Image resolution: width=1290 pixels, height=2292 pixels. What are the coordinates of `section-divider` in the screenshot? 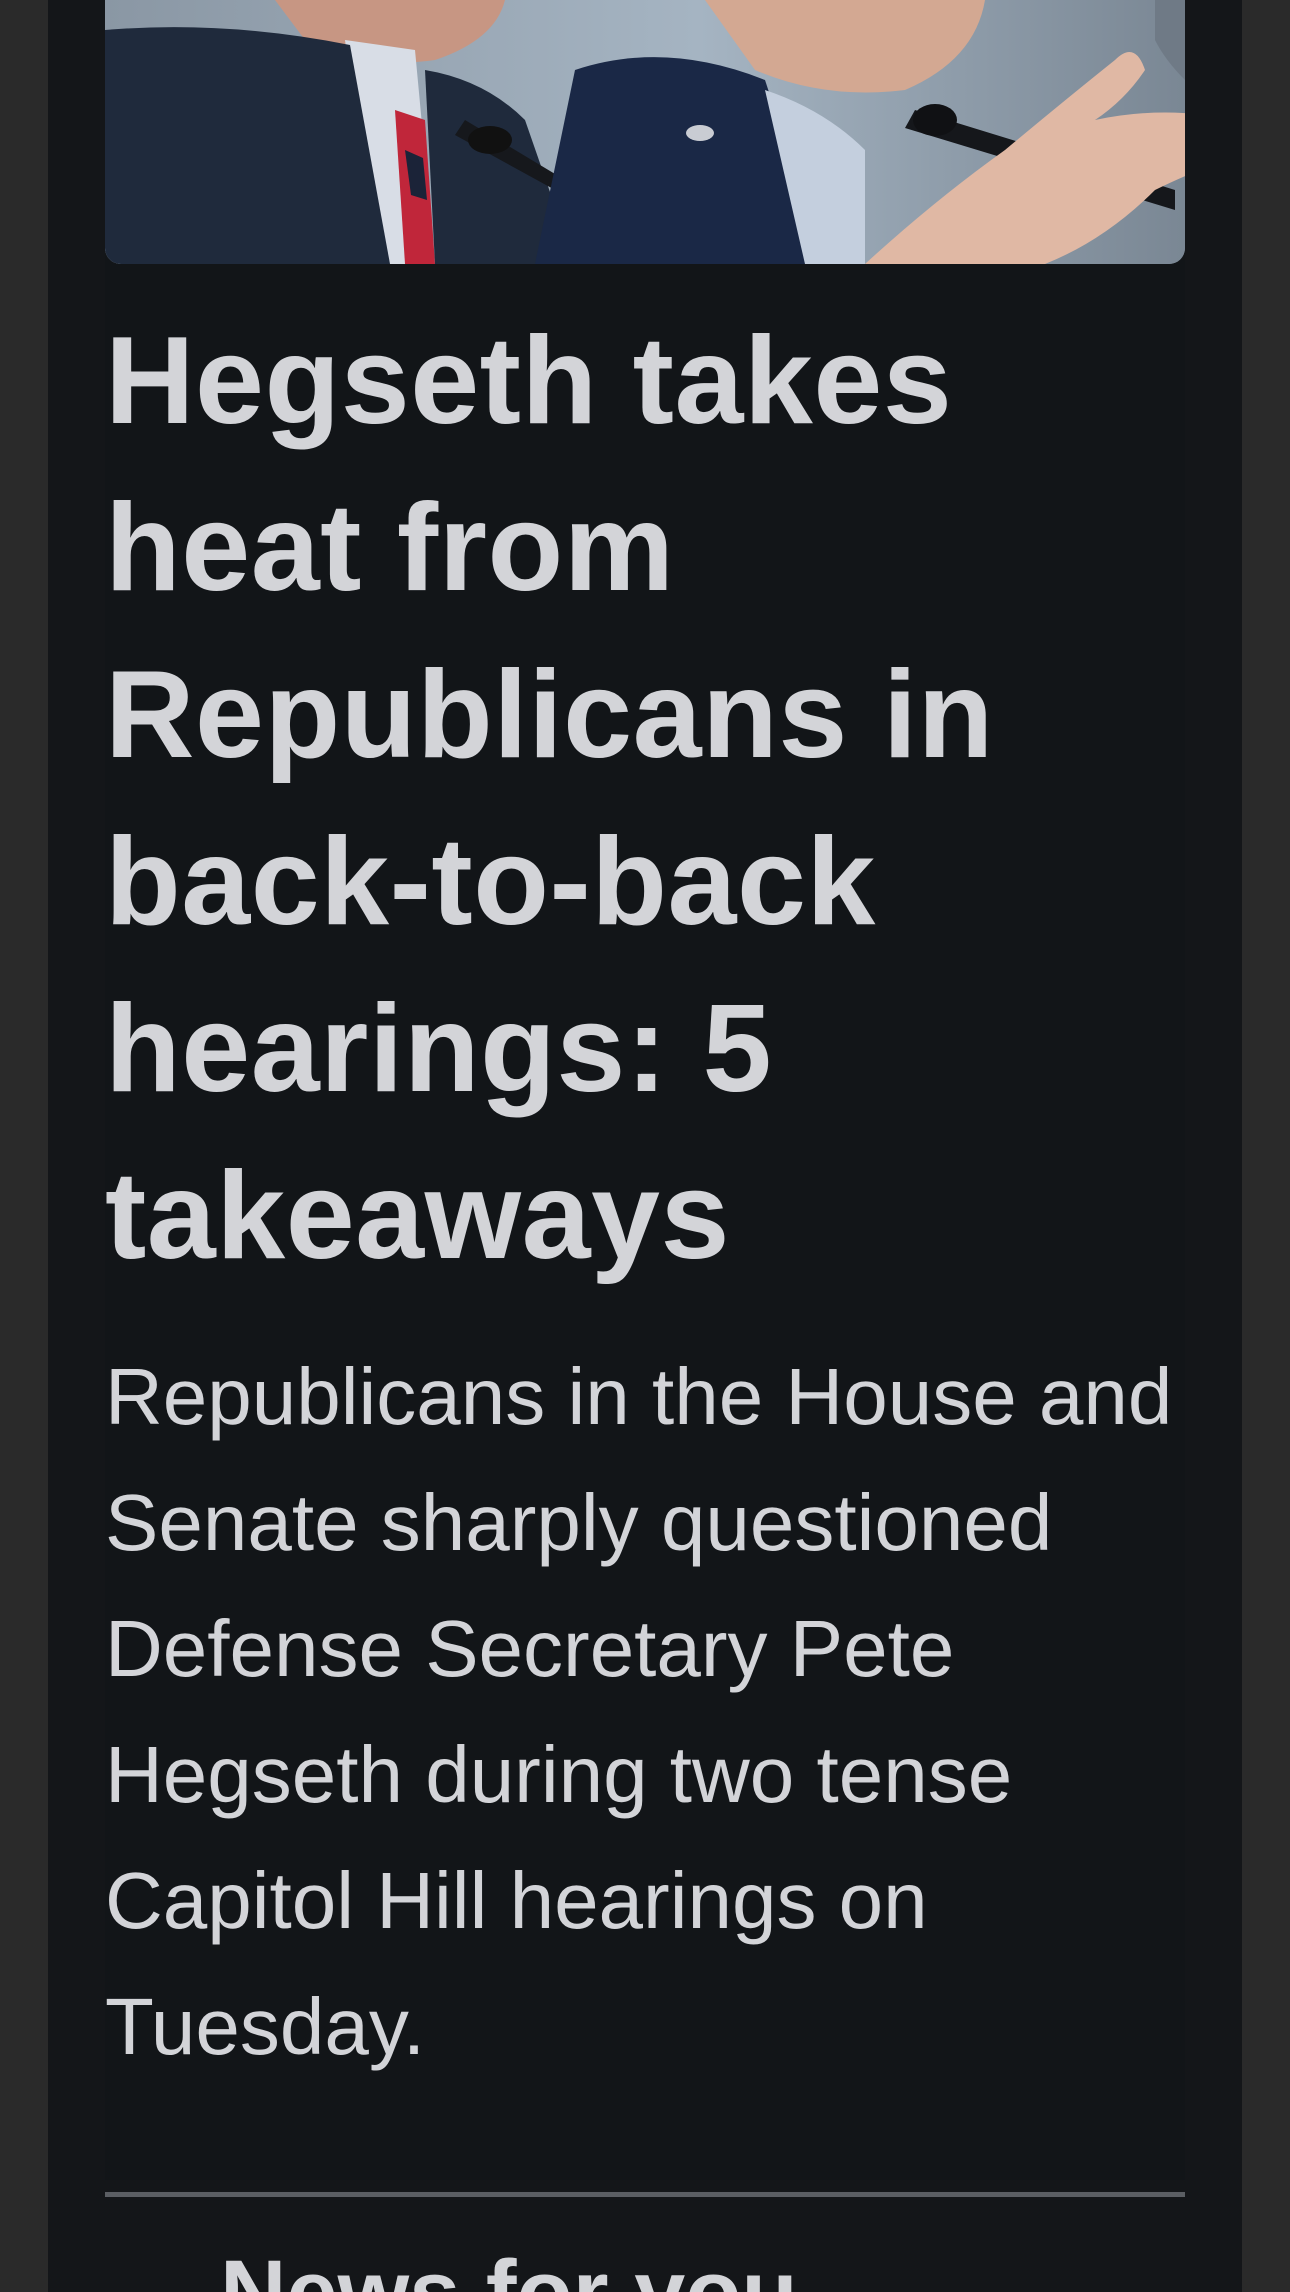 It's located at (645, 2194).